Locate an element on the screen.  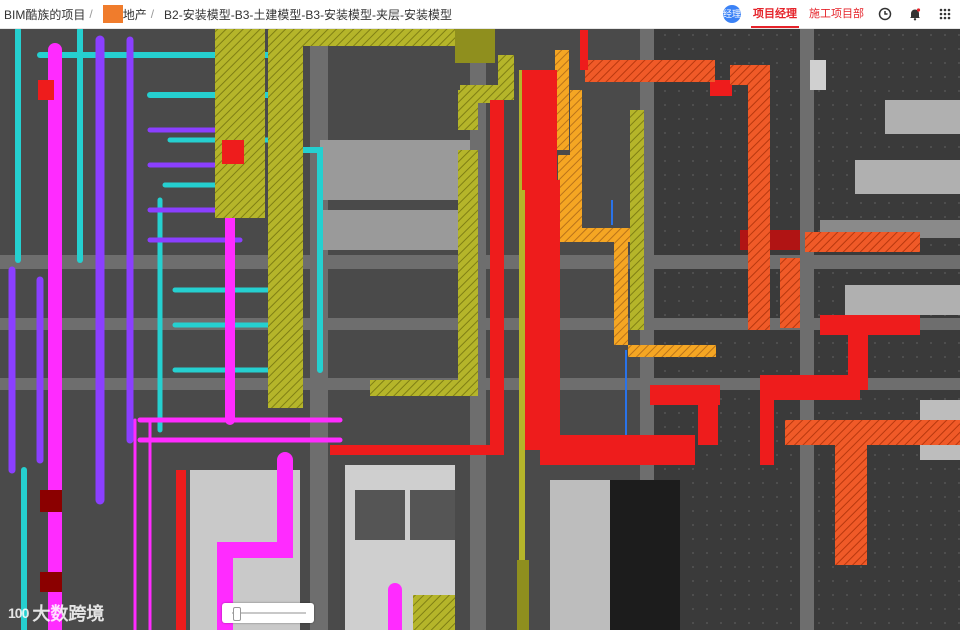
bell-icon is located at coordinates (915, 14).